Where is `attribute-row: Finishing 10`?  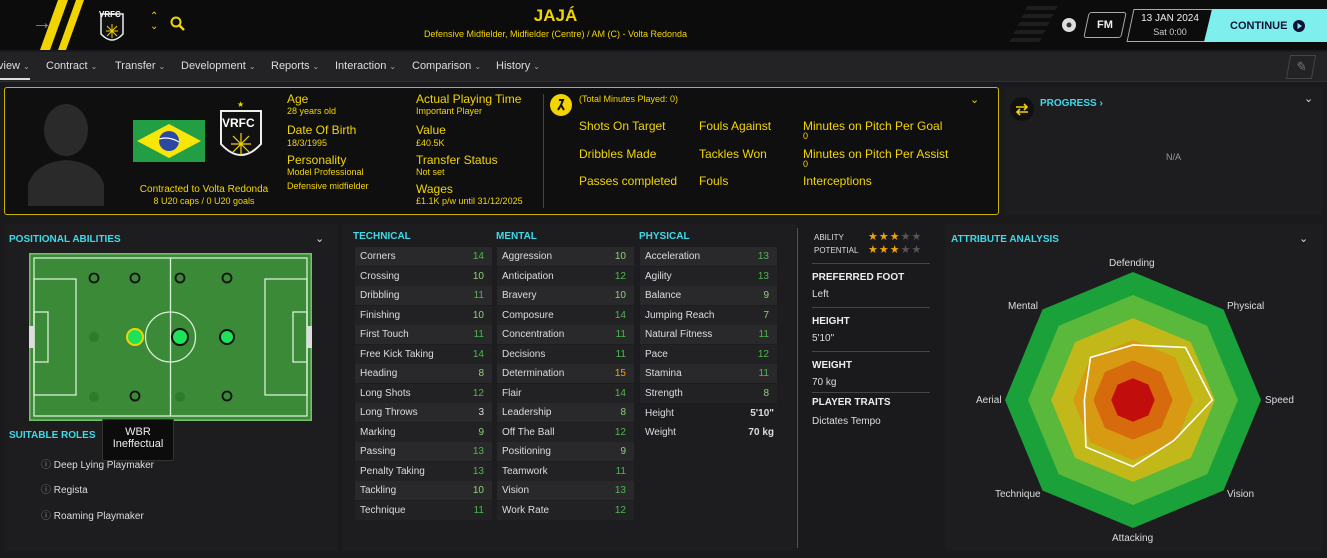
attribute-row: Finishing 10 is located at coordinates (423, 315).